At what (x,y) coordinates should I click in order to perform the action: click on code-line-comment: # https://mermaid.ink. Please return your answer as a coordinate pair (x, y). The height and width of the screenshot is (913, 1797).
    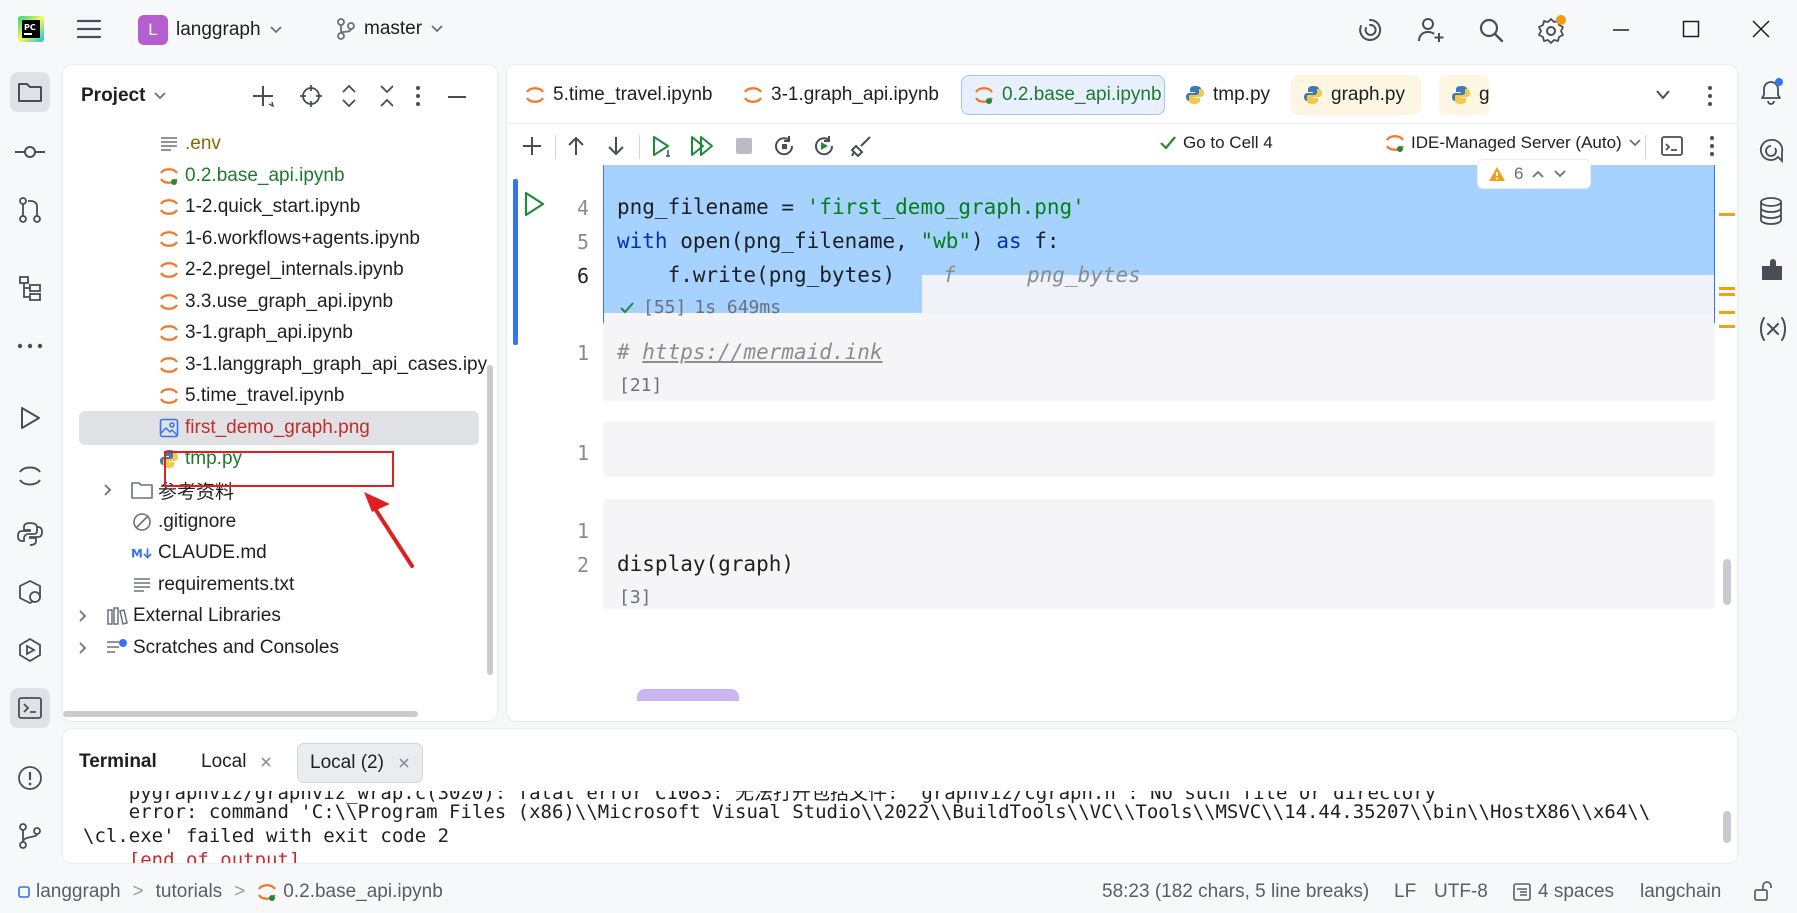
    Looking at the image, I should click on (750, 352).